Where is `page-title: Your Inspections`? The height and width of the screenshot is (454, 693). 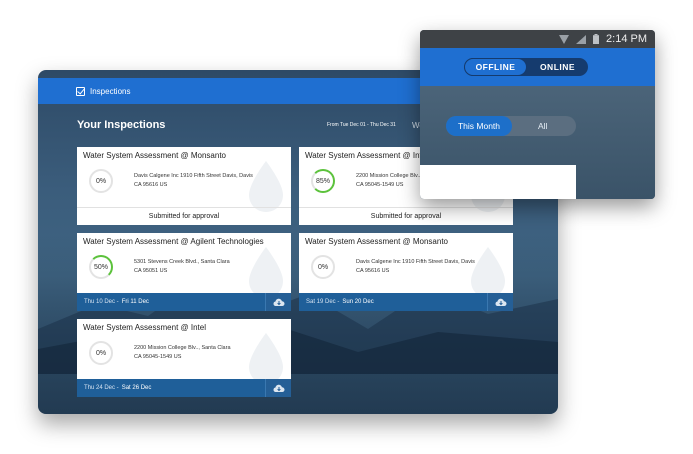
page-title: Your Inspections is located at coordinates (121, 125).